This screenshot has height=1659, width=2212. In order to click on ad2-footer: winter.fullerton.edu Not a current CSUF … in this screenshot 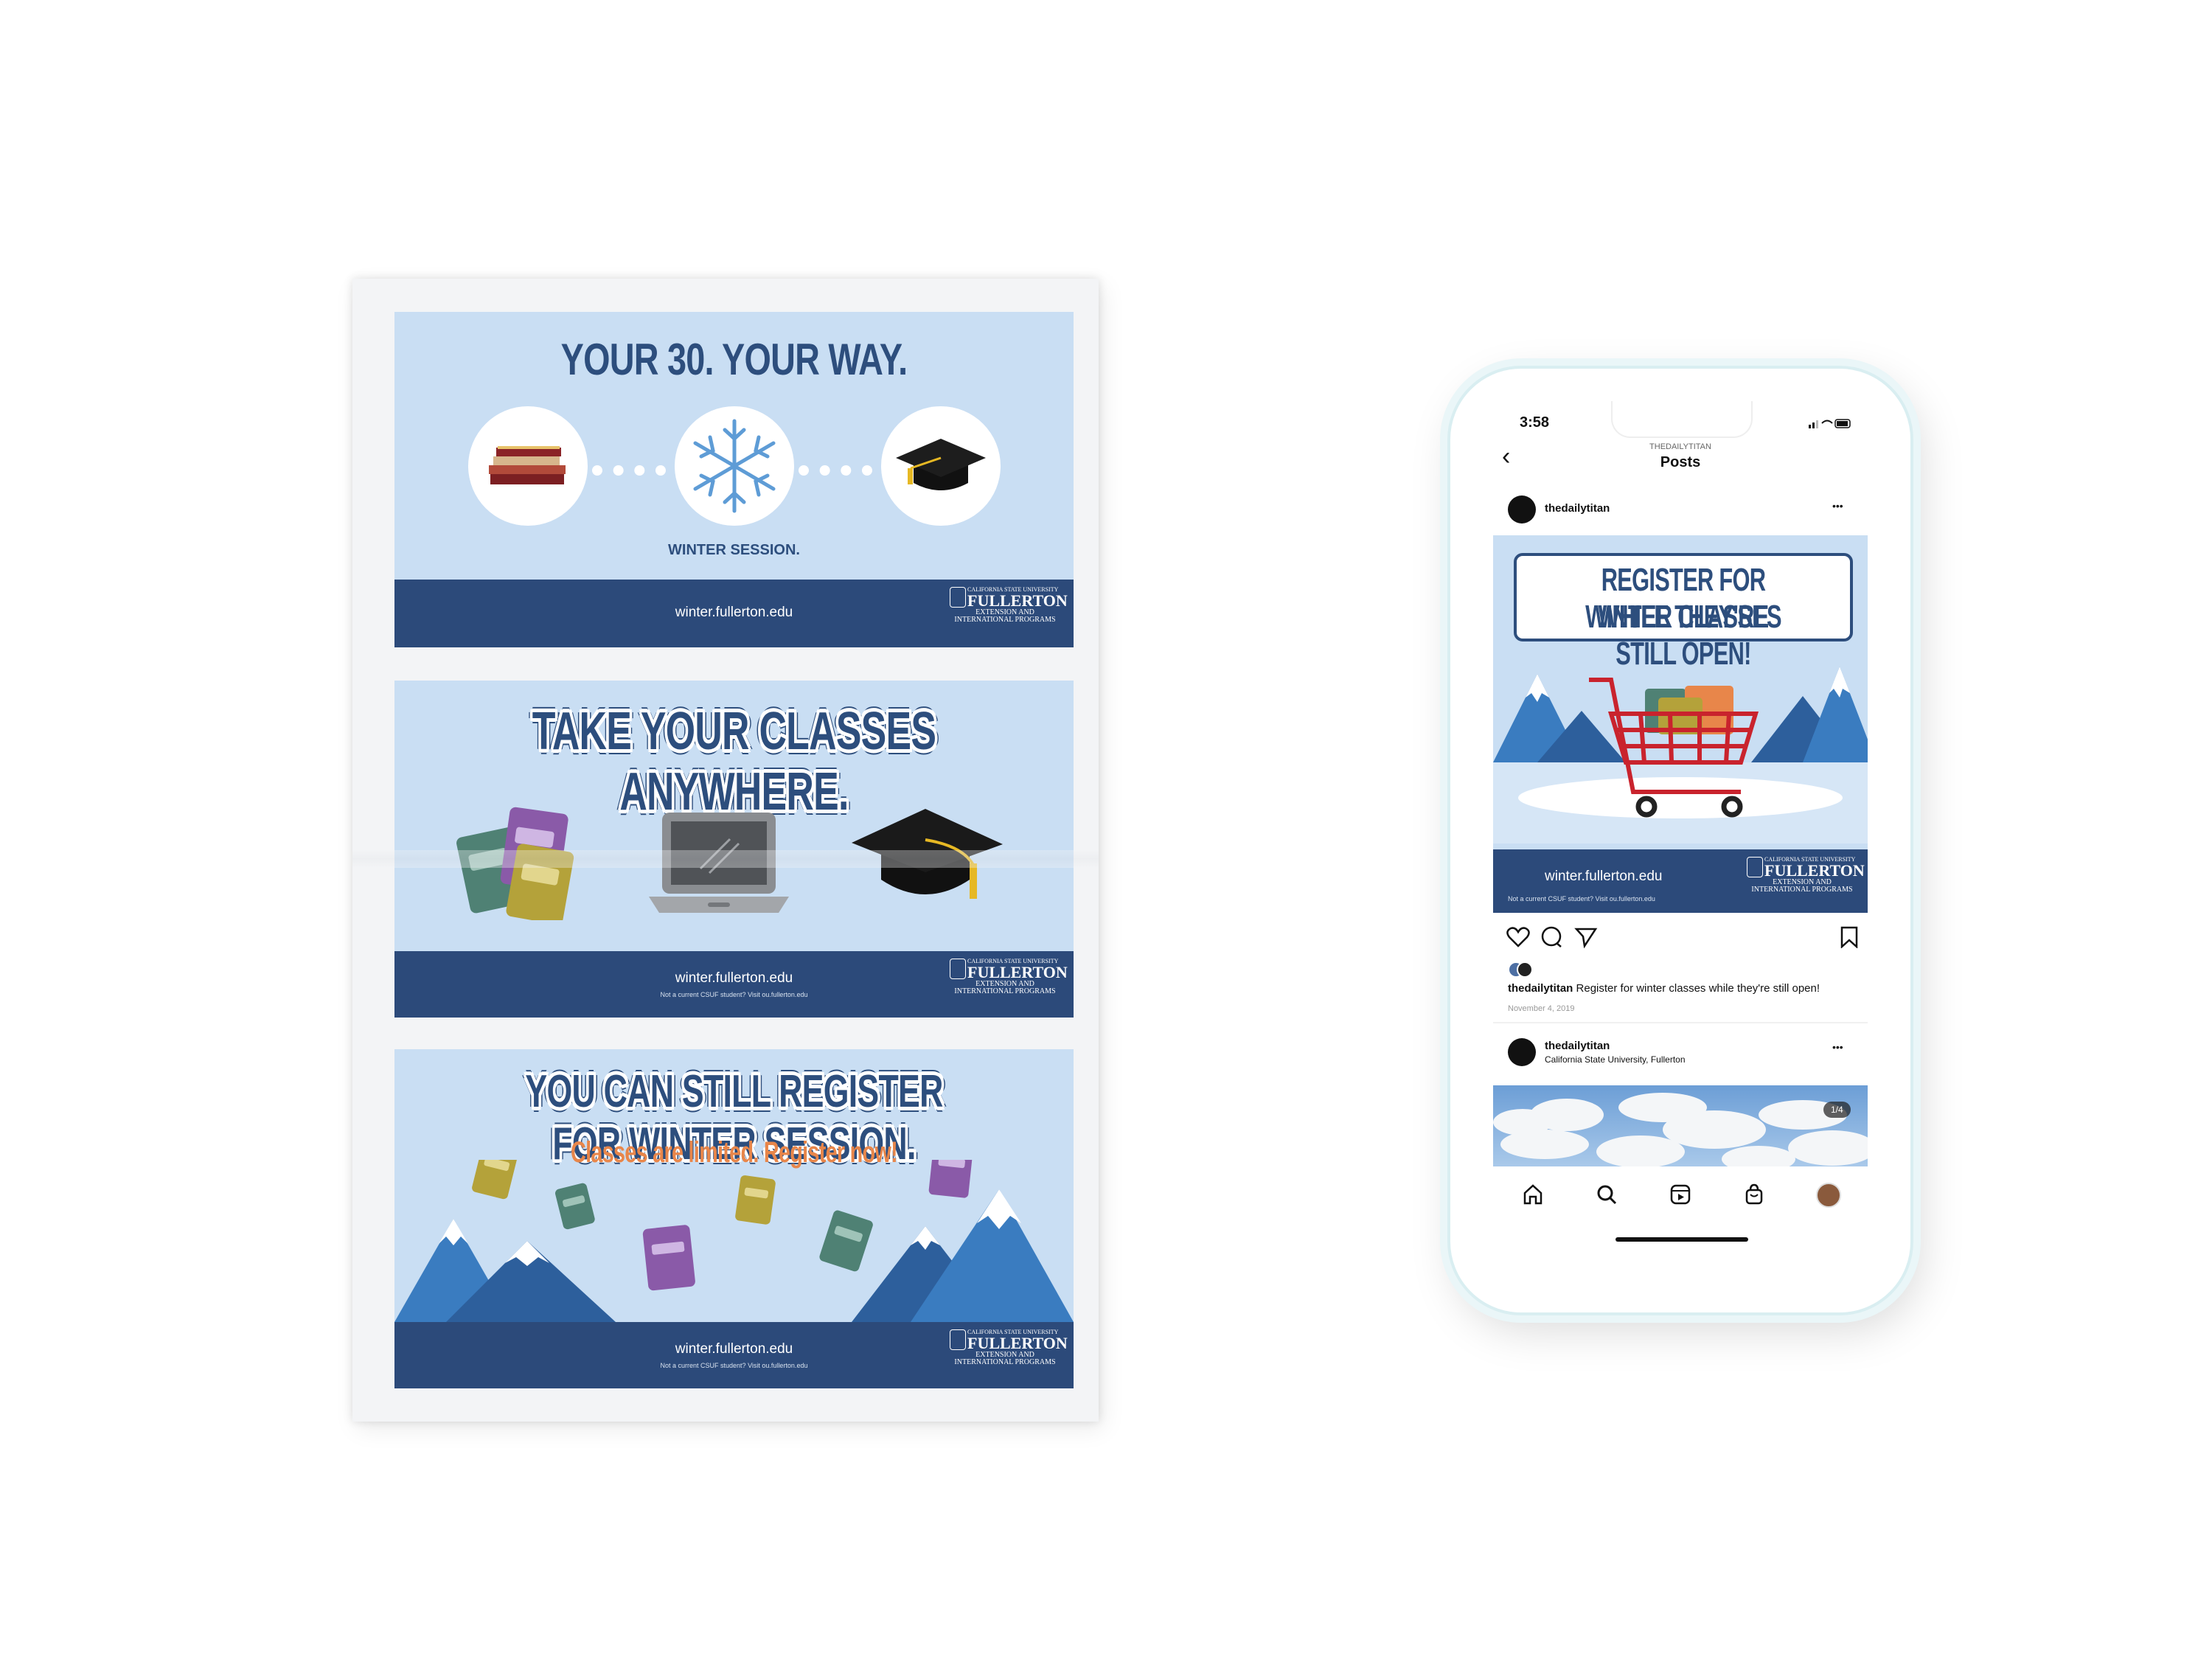, I will do `click(734, 984)`.